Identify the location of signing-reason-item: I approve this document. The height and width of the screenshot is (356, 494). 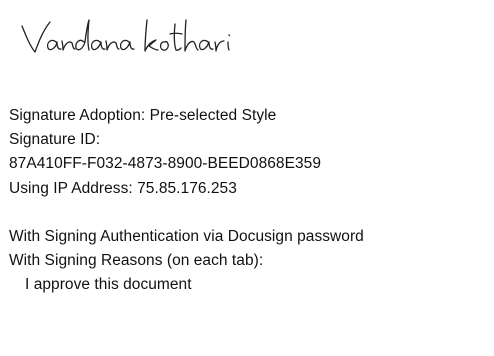
(108, 285).